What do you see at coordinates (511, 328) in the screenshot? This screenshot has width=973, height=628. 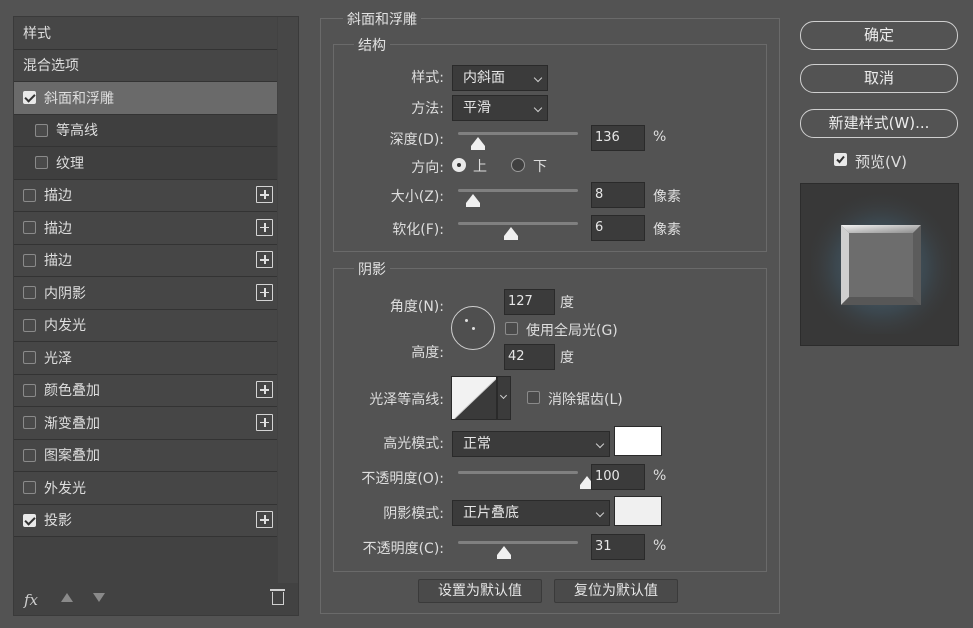 I see `global-light-checkbox` at bounding box center [511, 328].